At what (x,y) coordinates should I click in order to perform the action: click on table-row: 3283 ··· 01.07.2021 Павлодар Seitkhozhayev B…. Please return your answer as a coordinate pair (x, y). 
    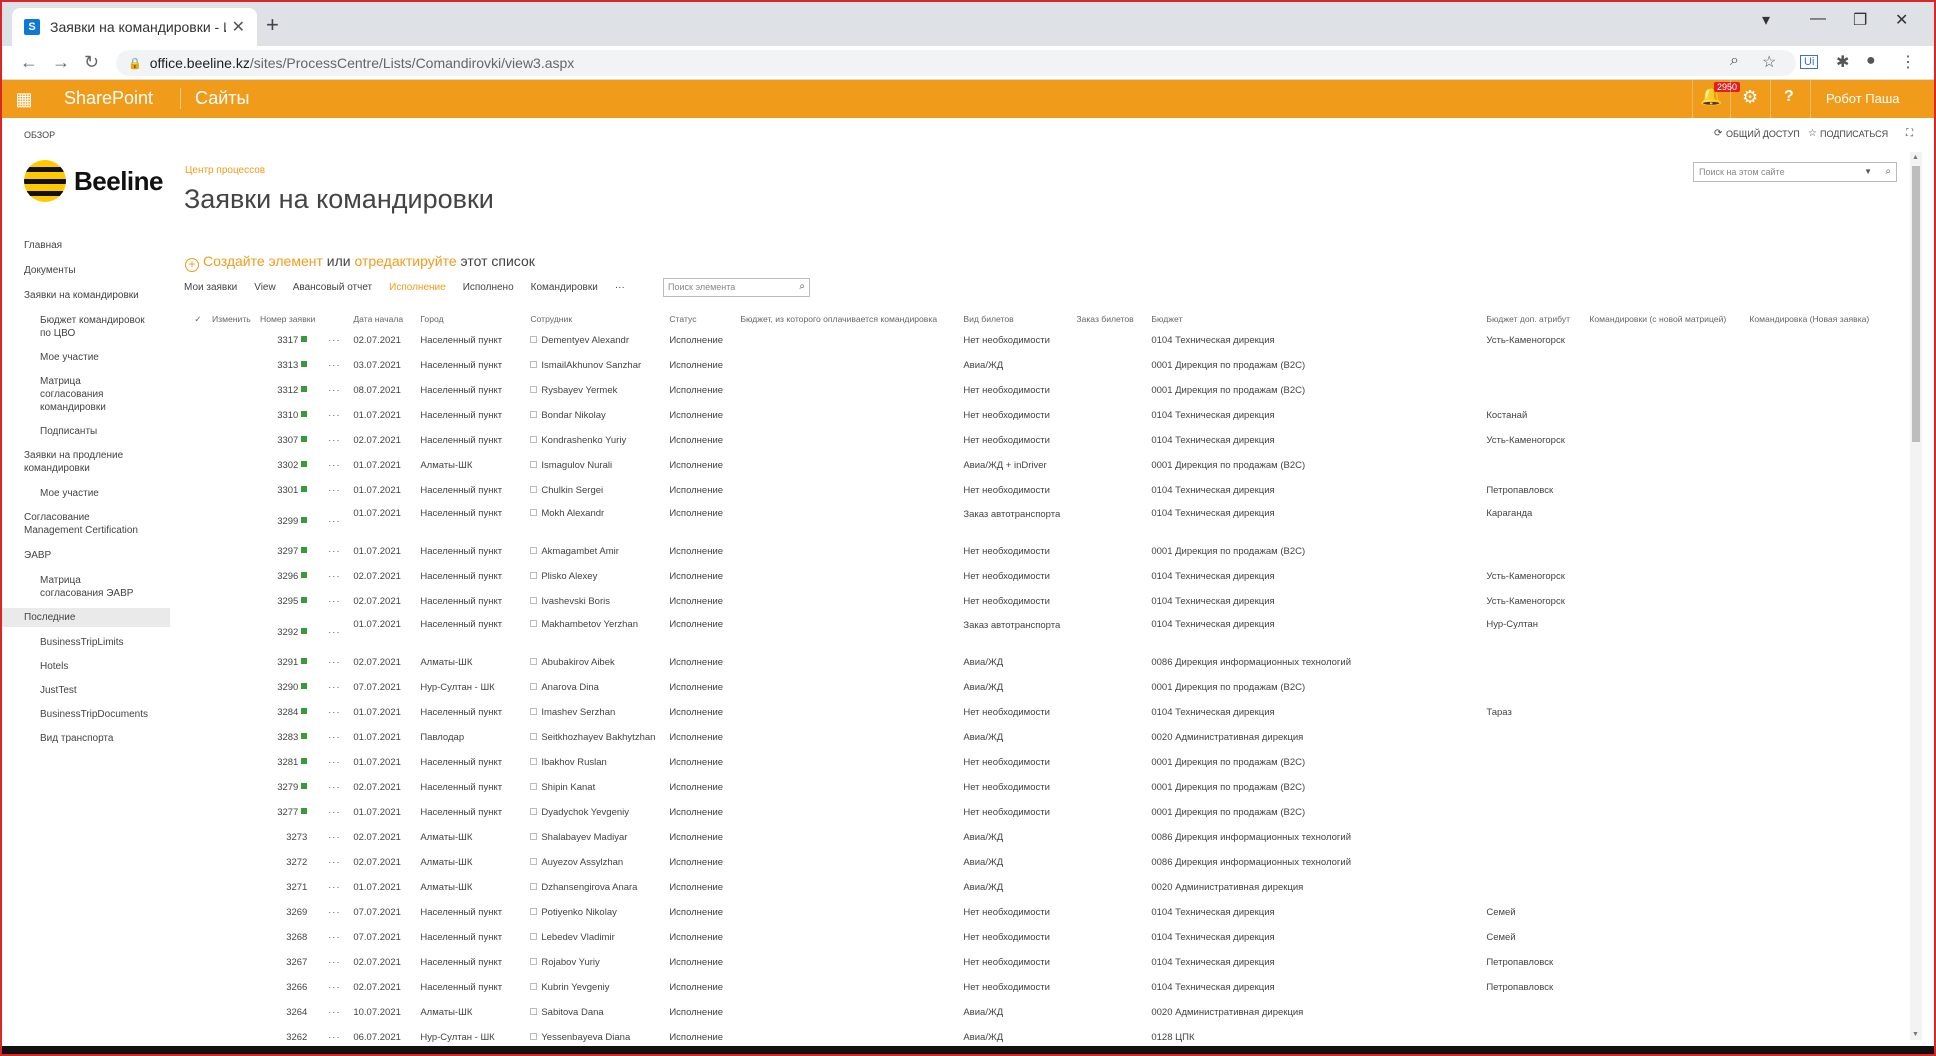
    Looking at the image, I should click on (1031, 737).